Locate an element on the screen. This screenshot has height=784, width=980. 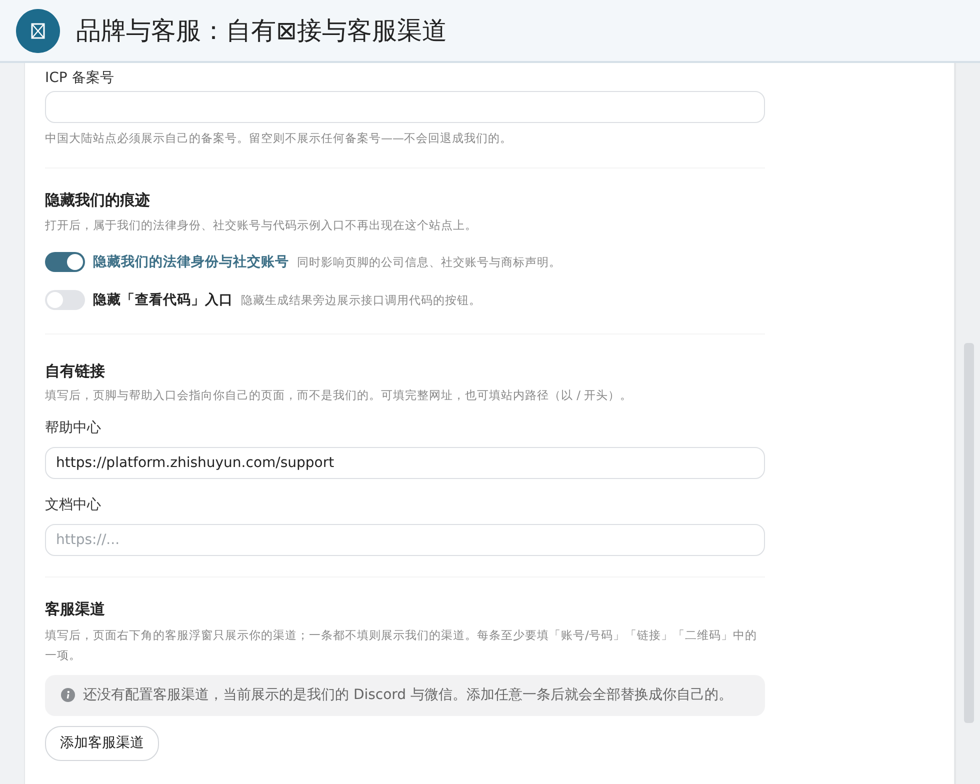
page-title: 品牌与客服：自有⊠接与客服渠道 is located at coordinates (261, 30).